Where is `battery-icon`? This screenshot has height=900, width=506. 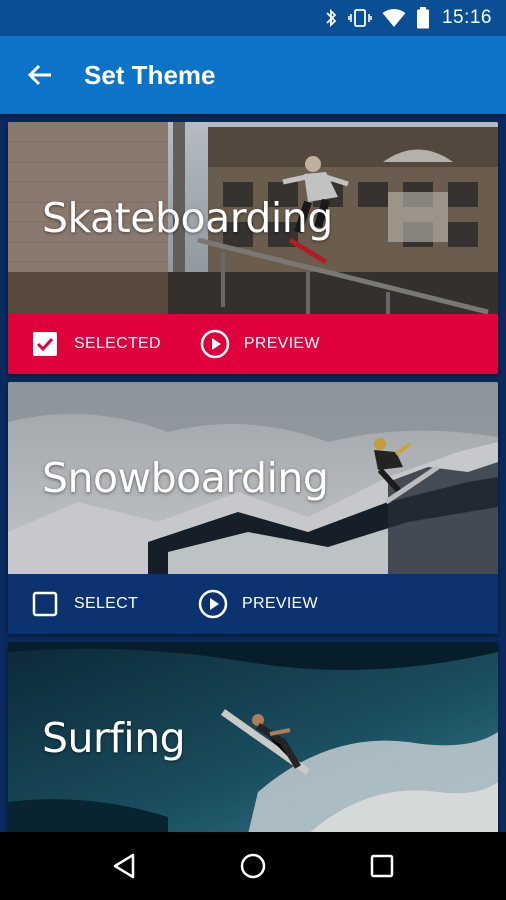 battery-icon is located at coordinates (423, 18).